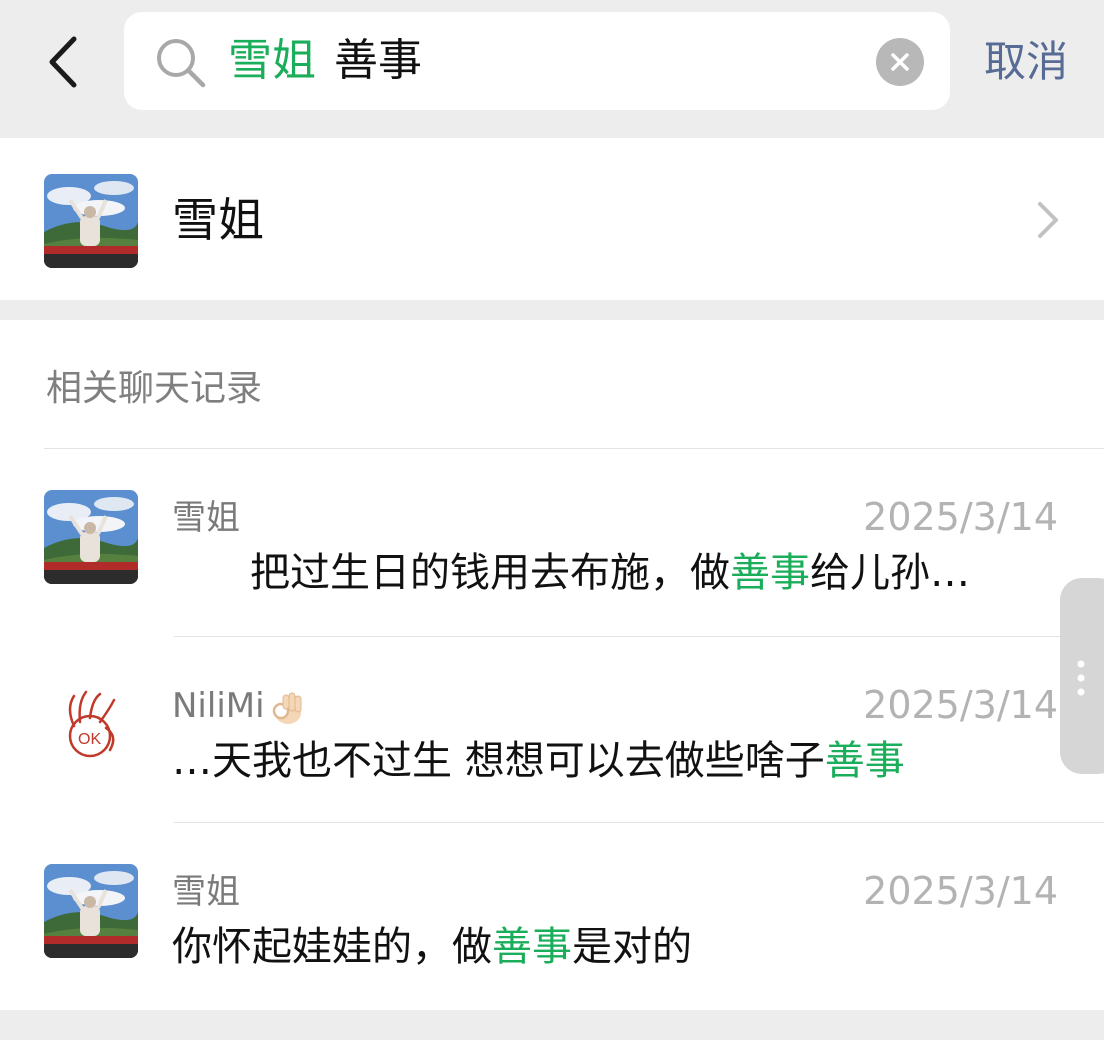  I want to click on record-sender-name: NiliMi, so click(218, 706).